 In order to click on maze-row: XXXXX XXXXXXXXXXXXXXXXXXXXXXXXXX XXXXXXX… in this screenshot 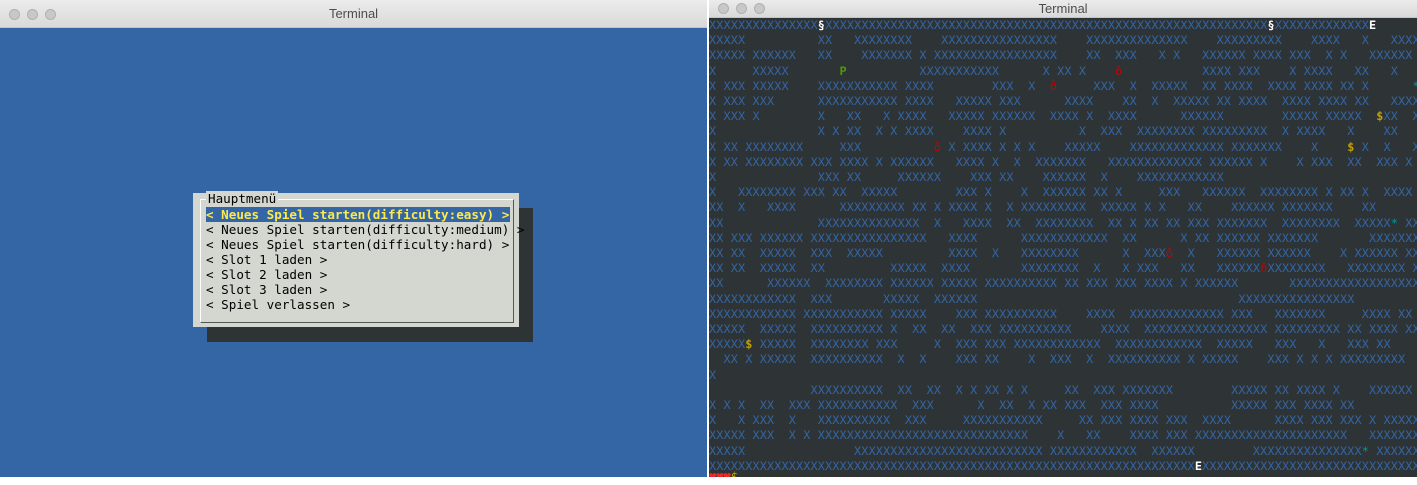, I will do `click(1063, 450)`.